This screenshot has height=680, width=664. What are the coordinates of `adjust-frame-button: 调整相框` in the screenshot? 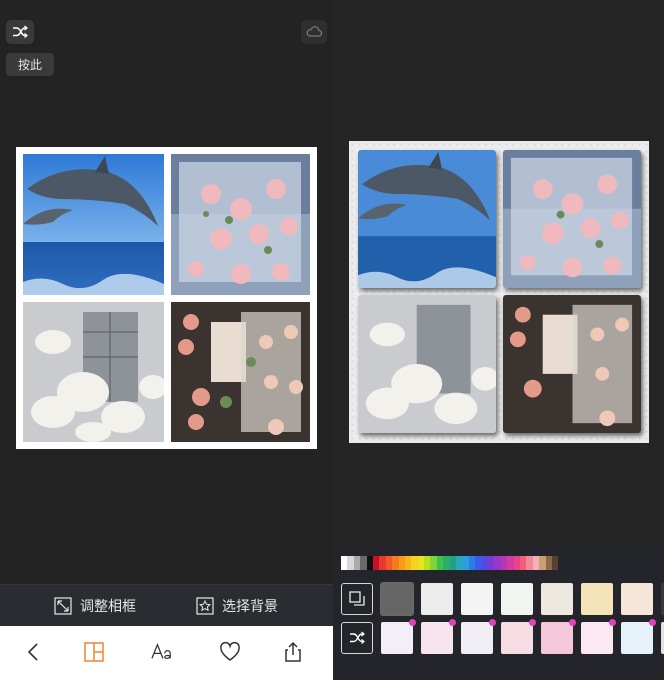 It's located at (95, 606).